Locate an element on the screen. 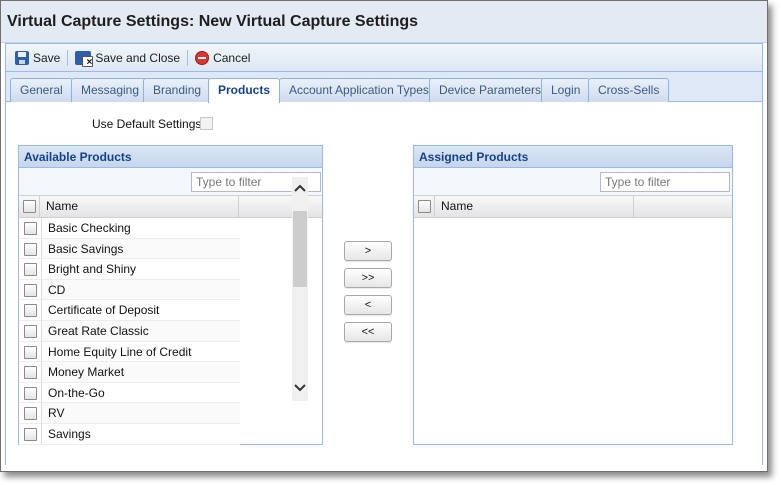 This screenshot has width=781, height=485. list-item: Great Rate Classic is located at coordinates (129, 331).